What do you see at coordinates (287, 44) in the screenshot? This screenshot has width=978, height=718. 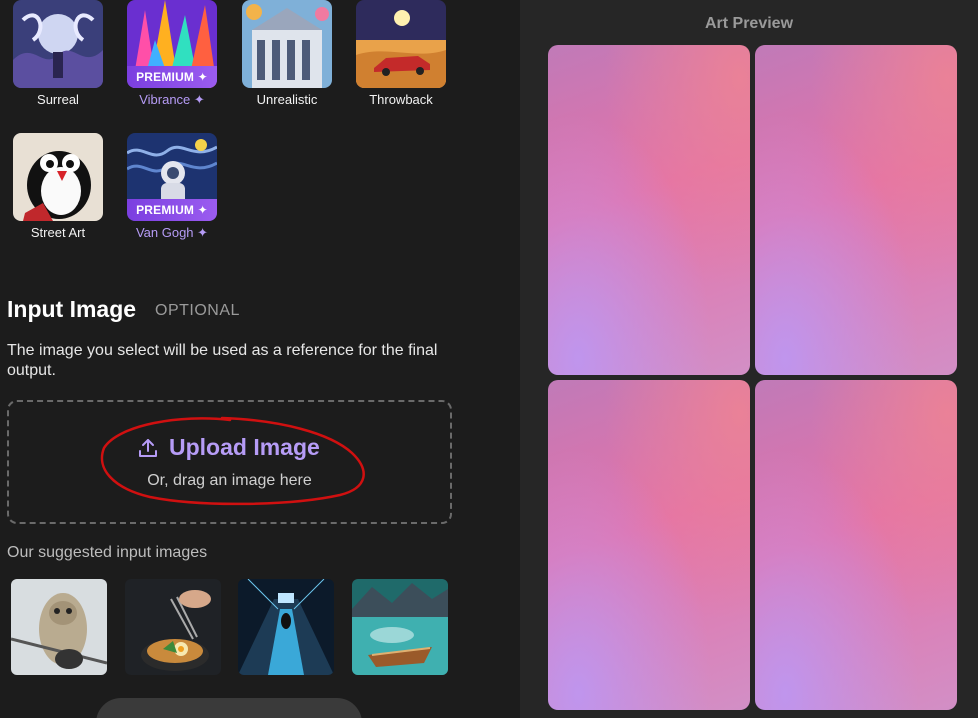 I see `unrealistic-art-thumbnail` at bounding box center [287, 44].